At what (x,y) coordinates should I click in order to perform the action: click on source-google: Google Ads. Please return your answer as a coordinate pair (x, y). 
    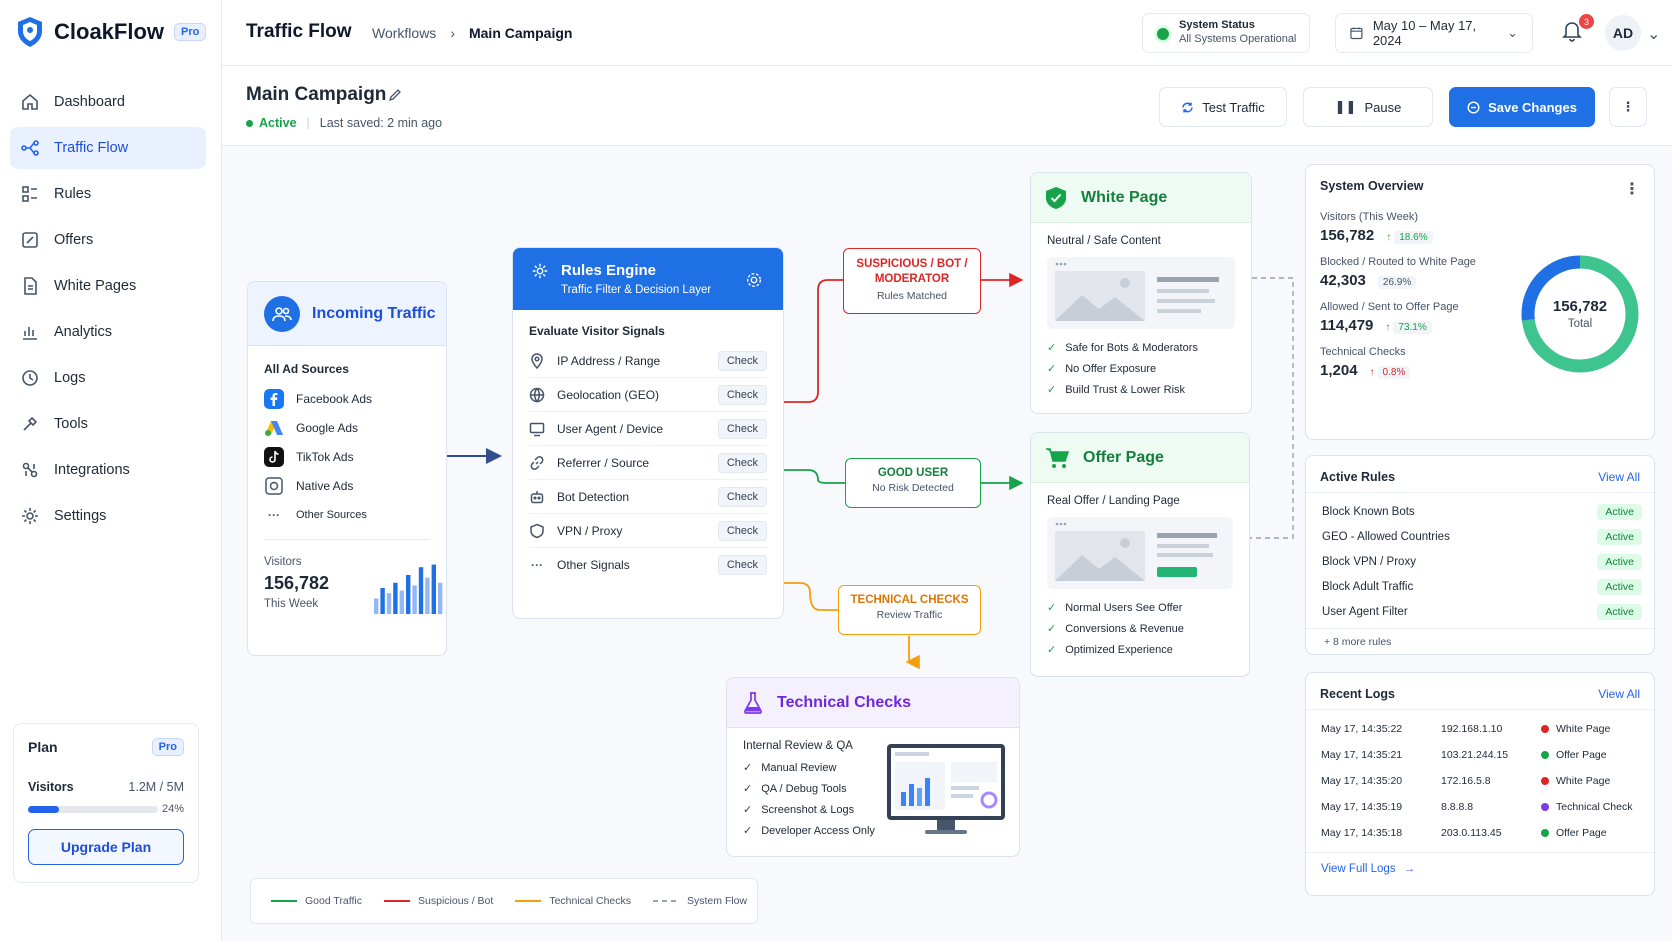
    Looking at the image, I should click on (347, 427).